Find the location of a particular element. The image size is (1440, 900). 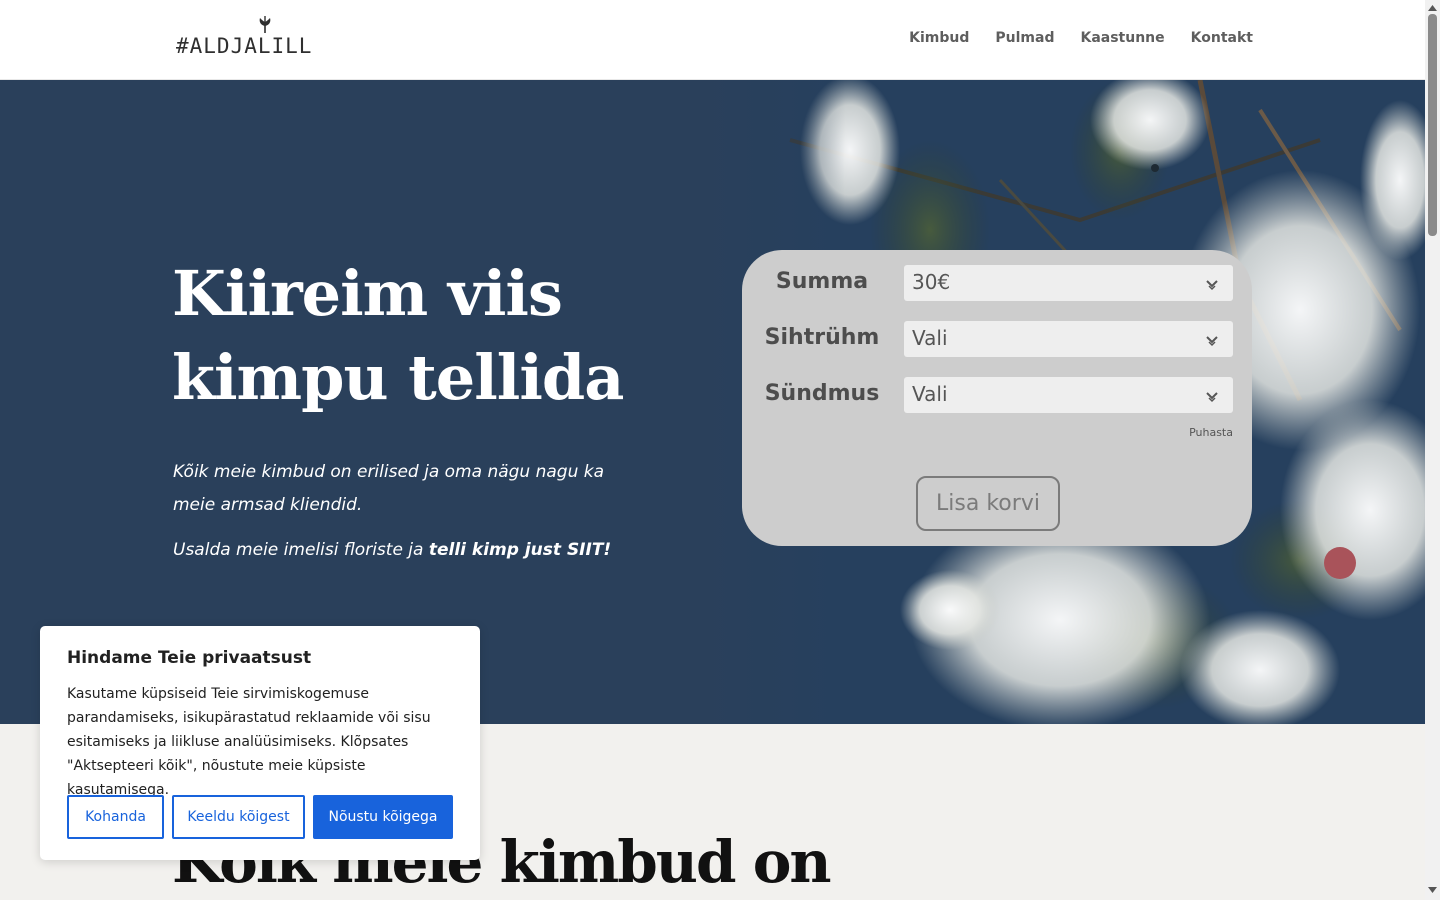

nav-item-pulmad: Pulmad is located at coordinates (1024, 38).